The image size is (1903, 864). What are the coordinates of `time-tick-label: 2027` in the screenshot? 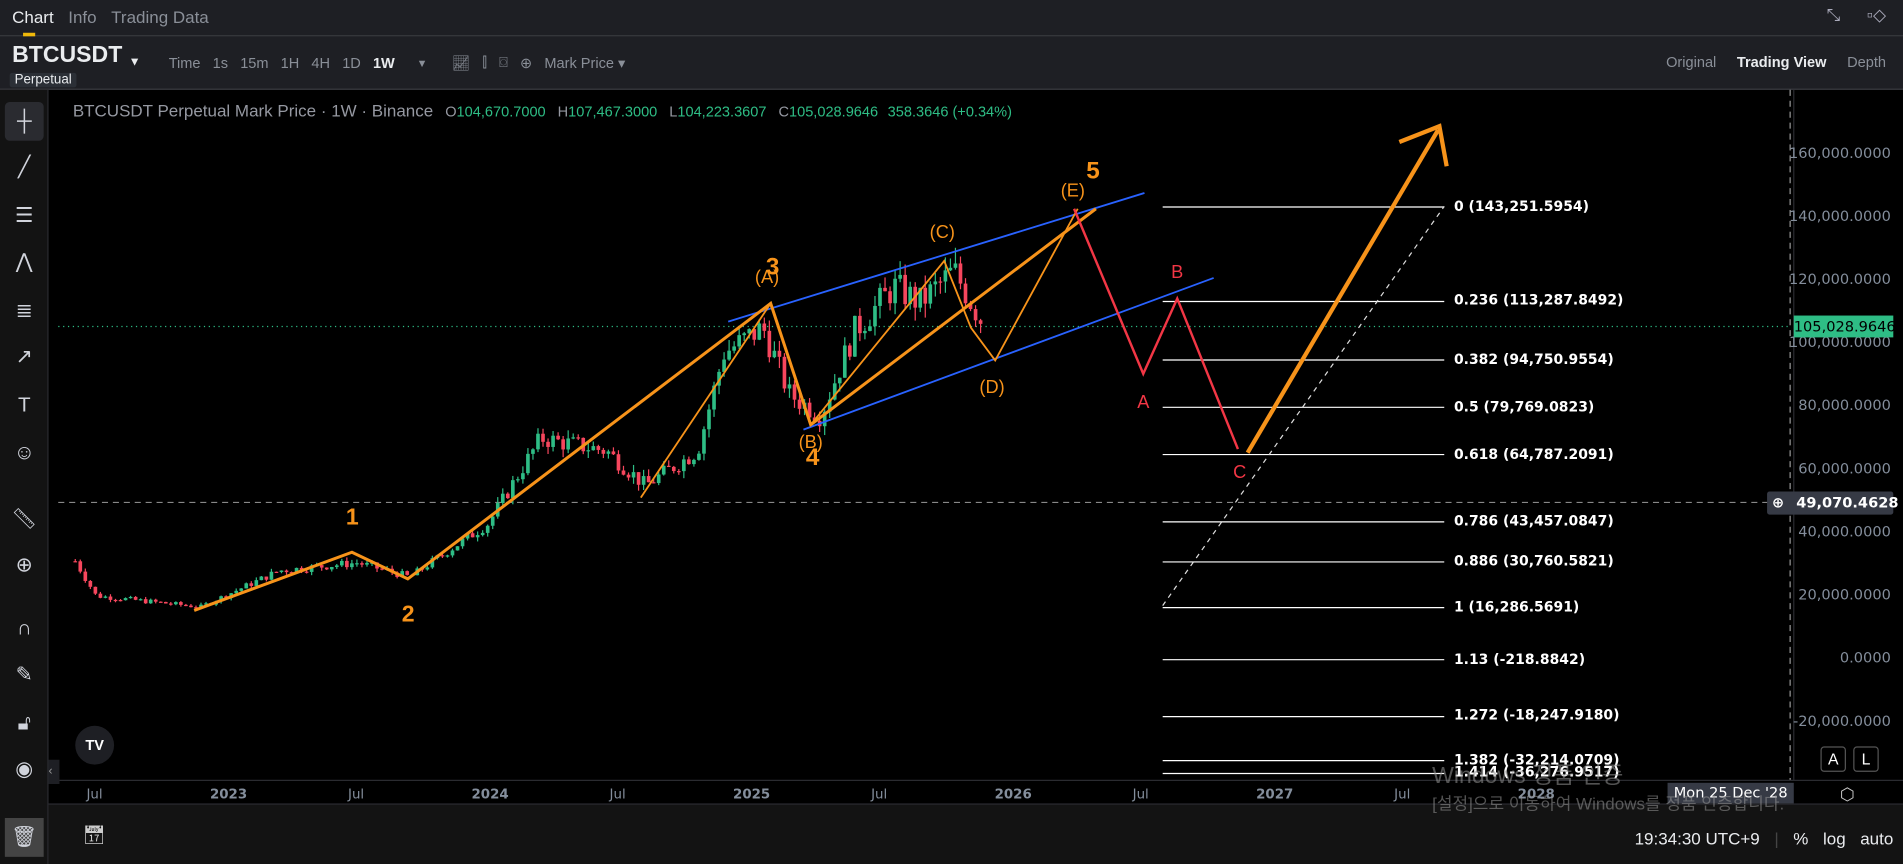 It's located at (1275, 794).